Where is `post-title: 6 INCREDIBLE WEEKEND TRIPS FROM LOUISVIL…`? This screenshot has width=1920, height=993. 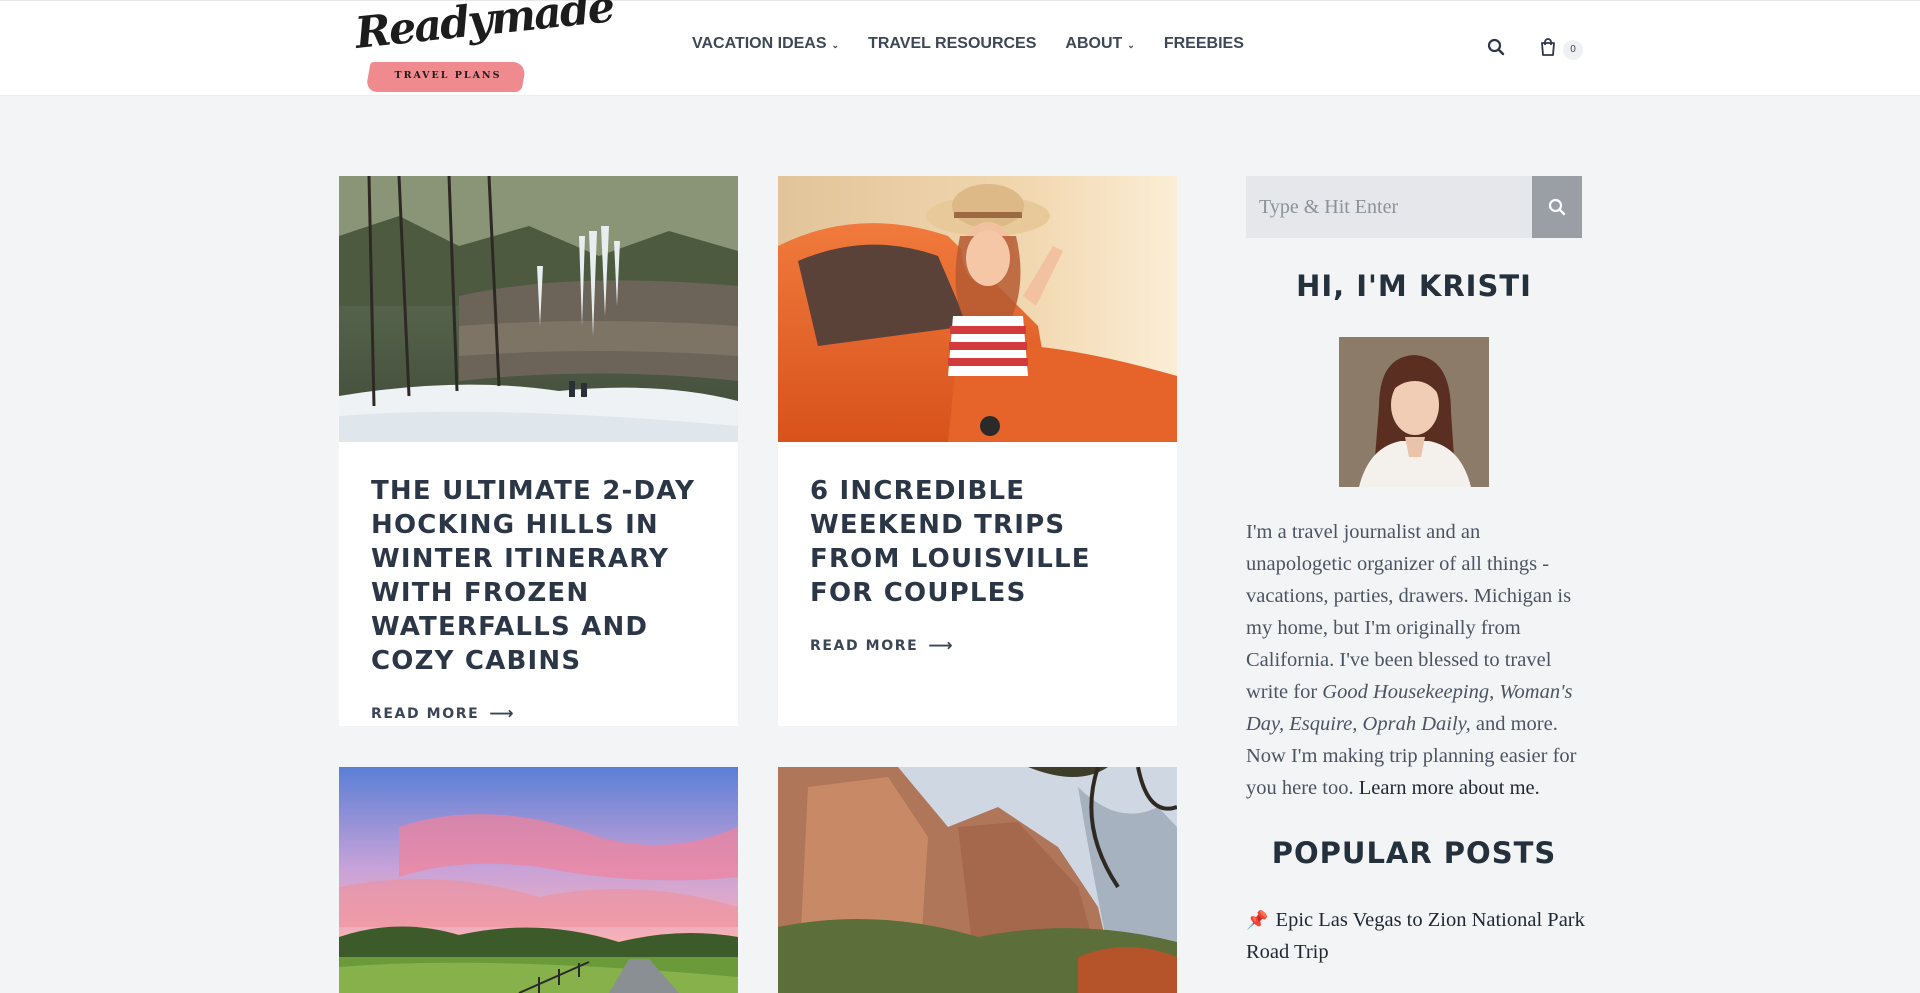 post-title: 6 INCREDIBLE WEEKEND TRIPS FROM LOUISVIL… is located at coordinates (977, 542).